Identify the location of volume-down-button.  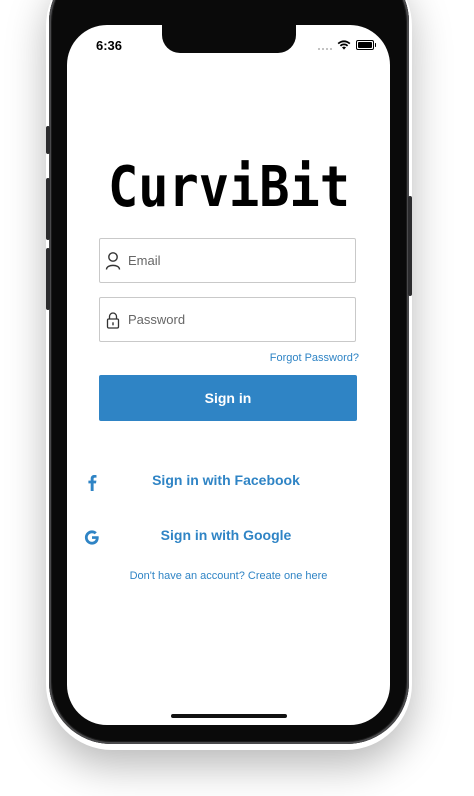
(48, 279).